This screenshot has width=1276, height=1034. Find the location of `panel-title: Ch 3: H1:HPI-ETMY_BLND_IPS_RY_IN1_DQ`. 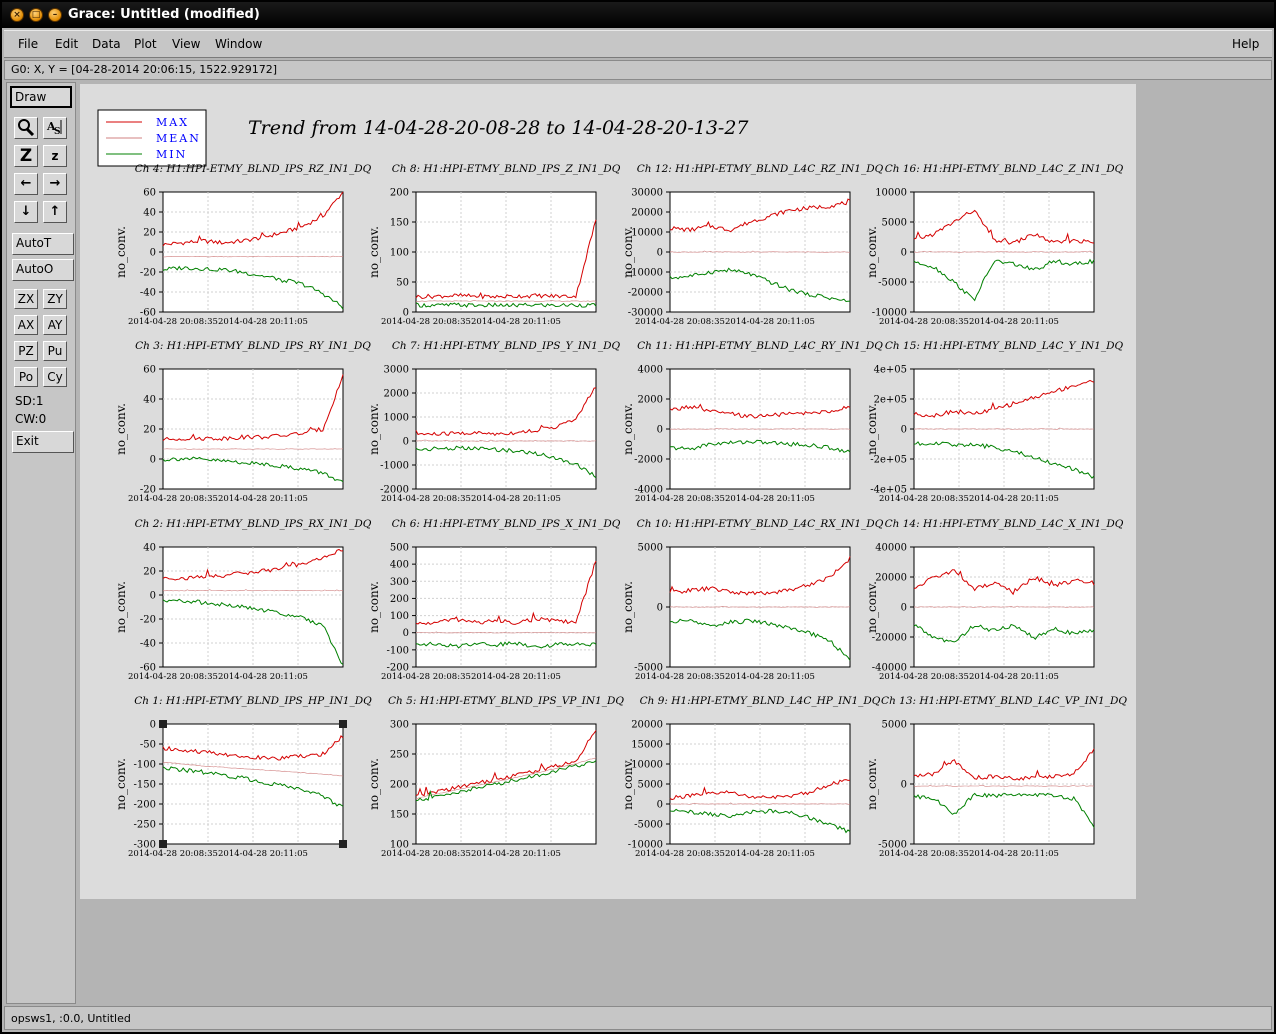

panel-title: Ch 3: H1:HPI-ETMY_BLND_IPS_RY_IN1_DQ is located at coordinates (253, 346).